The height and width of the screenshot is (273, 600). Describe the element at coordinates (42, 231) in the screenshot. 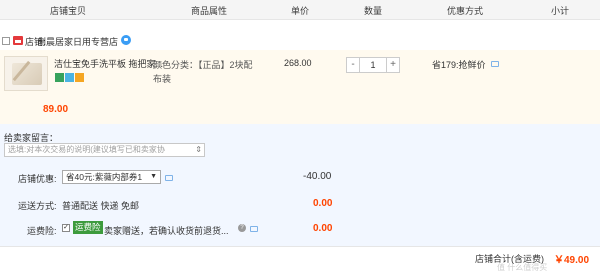

I see `insurance-label: 运费险:` at that location.